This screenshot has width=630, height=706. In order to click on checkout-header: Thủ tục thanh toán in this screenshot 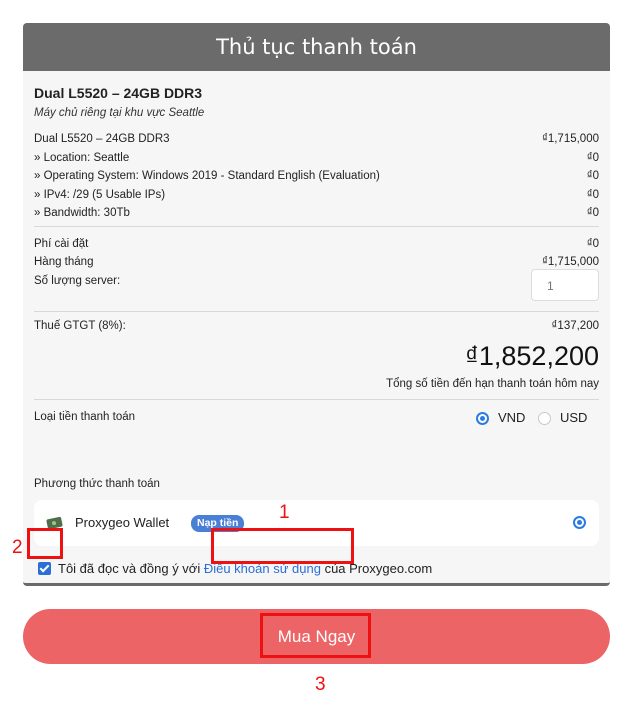, I will do `click(316, 47)`.